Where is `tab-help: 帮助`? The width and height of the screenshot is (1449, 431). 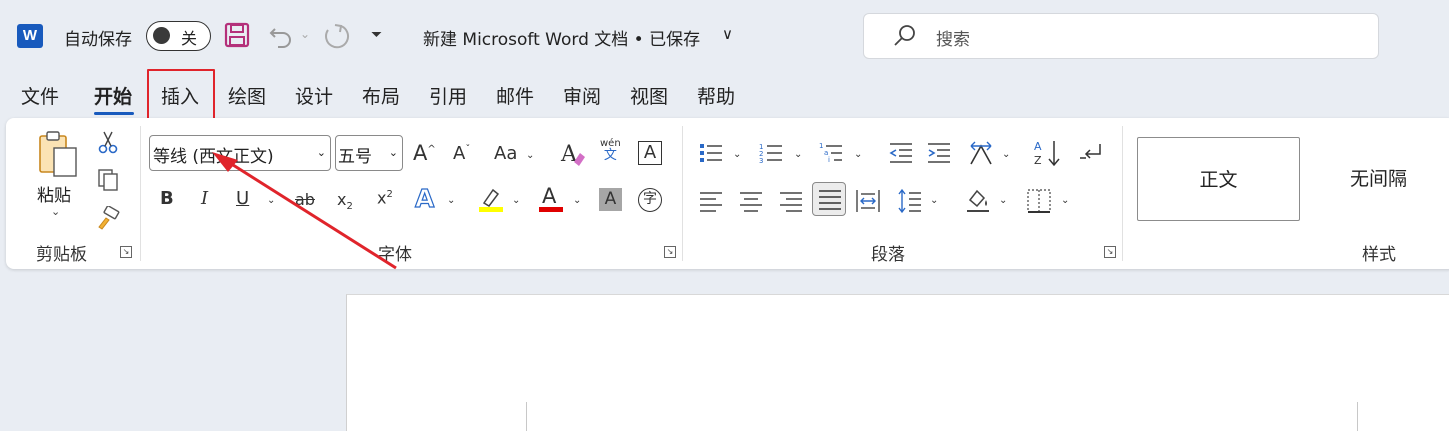
tab-help: 帮助 is located at coordinates (716, 95).